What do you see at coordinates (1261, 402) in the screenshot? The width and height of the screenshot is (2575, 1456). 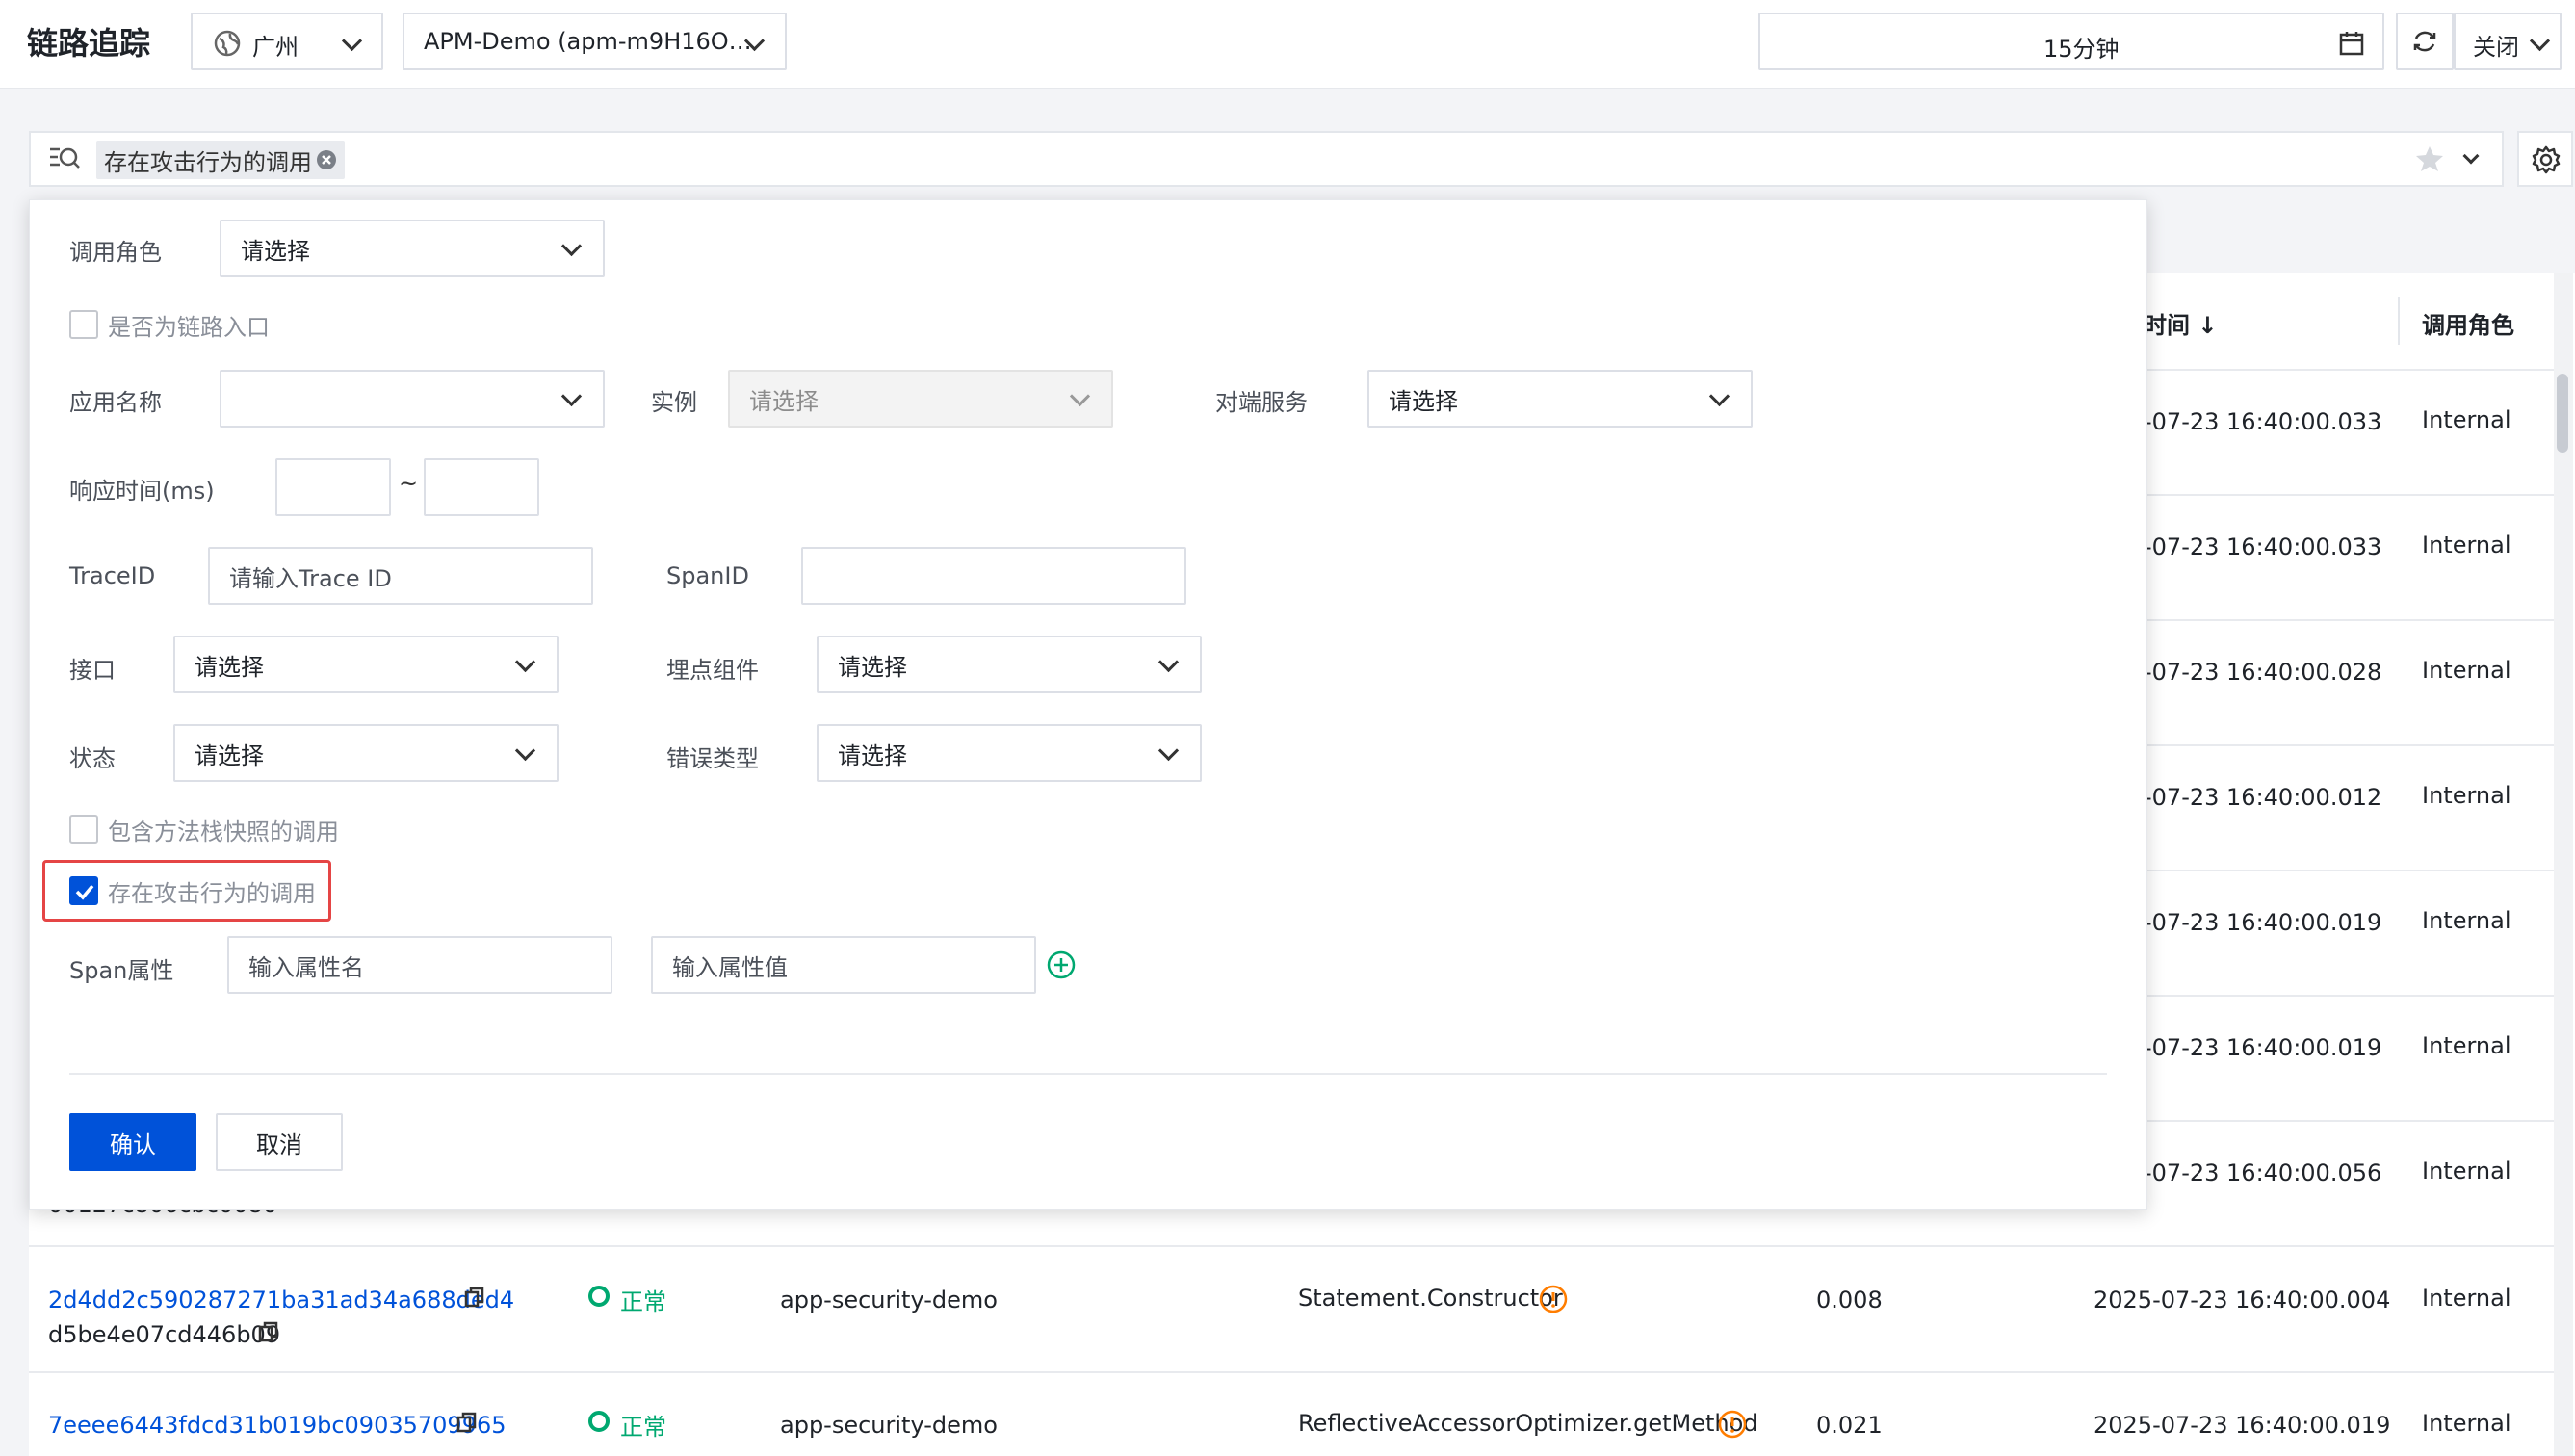 I see `peer-service-label: 对端服务` at bounding box center [1261, 402].